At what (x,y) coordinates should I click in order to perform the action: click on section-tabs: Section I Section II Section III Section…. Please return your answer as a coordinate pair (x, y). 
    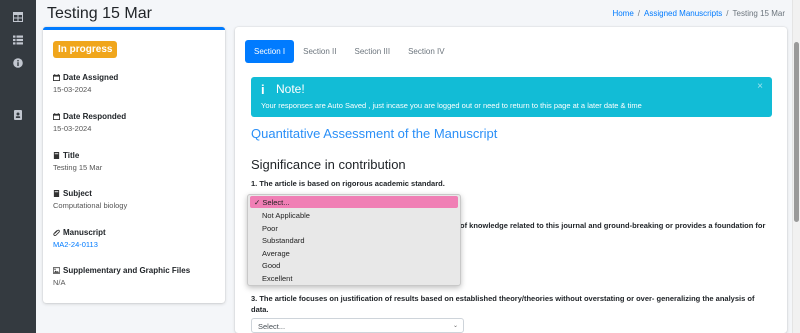
    Looking at the image, I should click on (349, 51).